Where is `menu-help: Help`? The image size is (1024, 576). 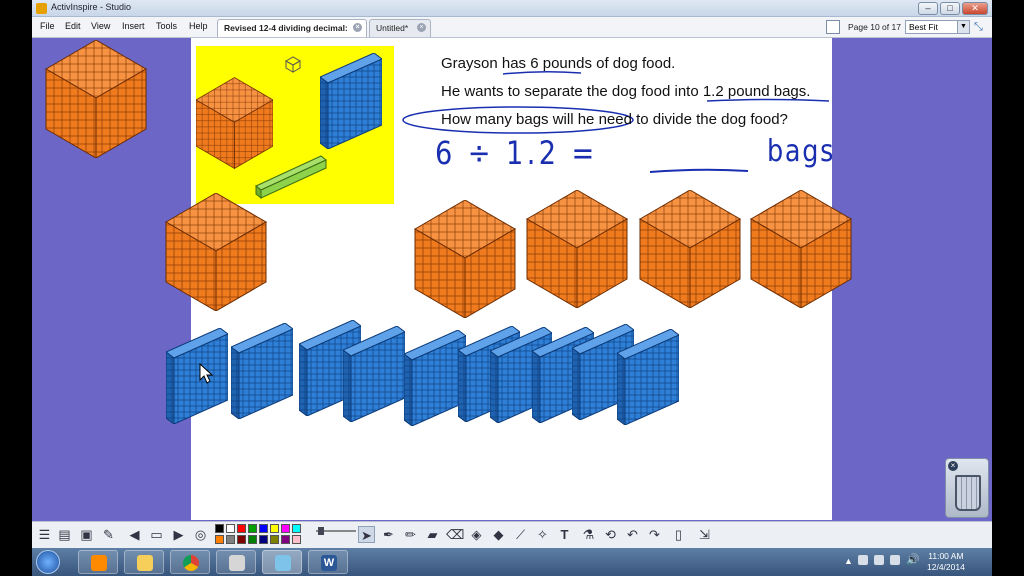
menu-help: Help is located at coordinates (198, 26).